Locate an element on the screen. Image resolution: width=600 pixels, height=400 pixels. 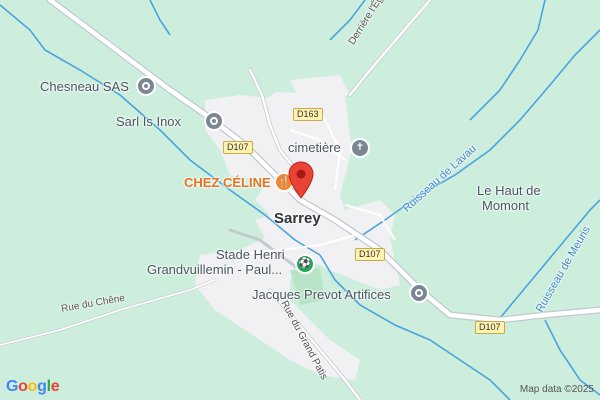
label-haut-momont-line2: Momont is located at coordinates (505, 205).